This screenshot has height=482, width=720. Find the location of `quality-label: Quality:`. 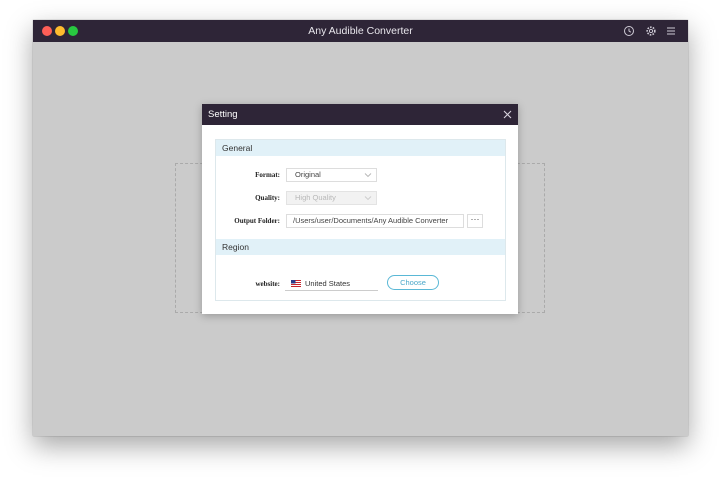

quality-label: Quality: is located at coordinates (267, 198).